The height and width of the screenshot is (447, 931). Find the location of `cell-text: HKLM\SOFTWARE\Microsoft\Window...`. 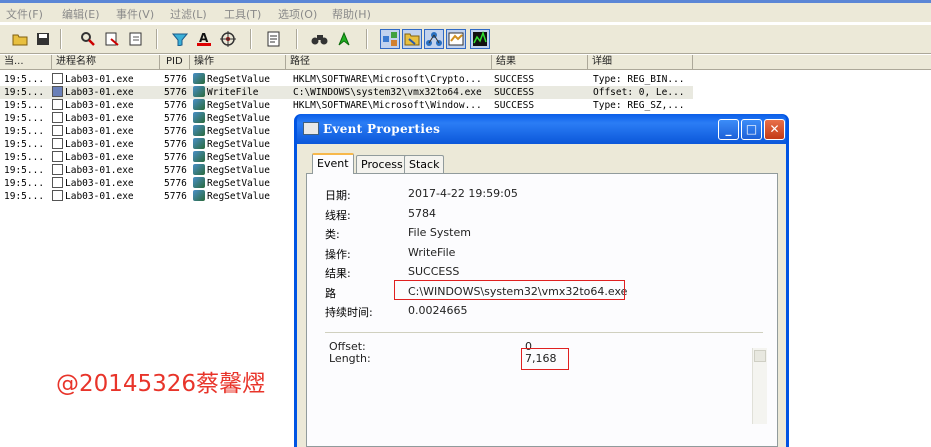

cell-text: HKLM\SOFTWARE\Microsoft\Window... is located at coordinates (387, 105).